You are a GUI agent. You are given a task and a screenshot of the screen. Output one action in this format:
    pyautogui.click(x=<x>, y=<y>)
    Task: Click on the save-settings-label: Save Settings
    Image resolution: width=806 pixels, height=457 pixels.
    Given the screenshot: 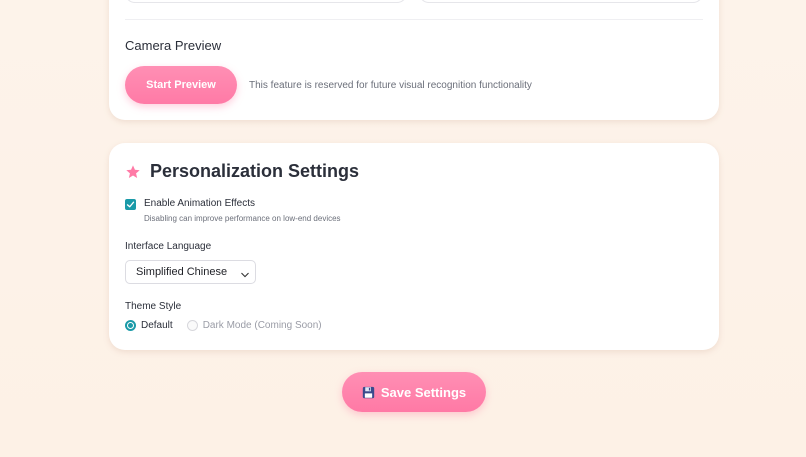 What is the action you would take?
    pyautogui.click(x=423, y=392)
    